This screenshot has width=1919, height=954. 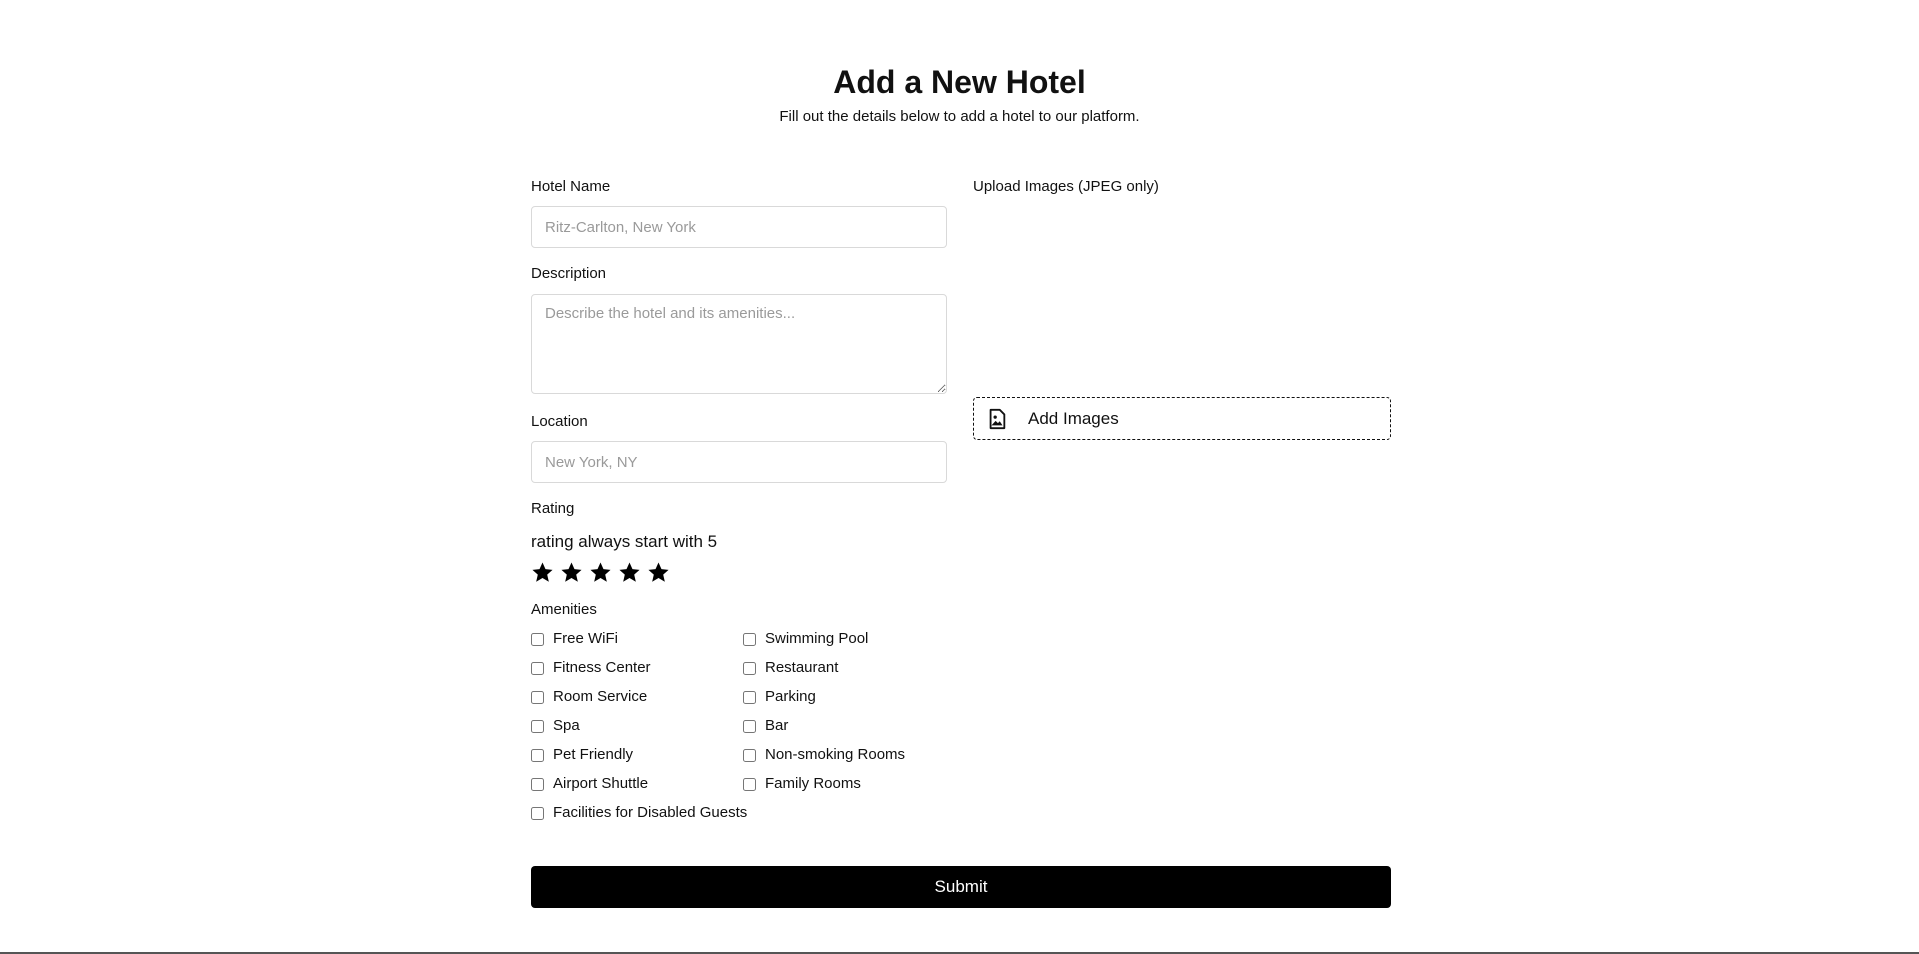 What do you see at coordinates (566, 725) in the screenshot?
I see `amenity-label: Spa` at bounding box center [566, 725].